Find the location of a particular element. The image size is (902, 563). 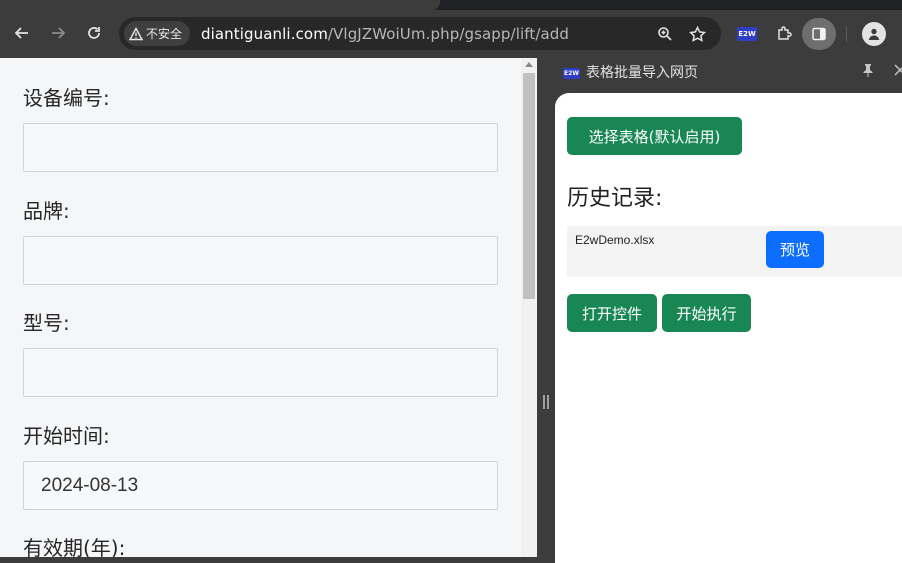

side-panel-toggle-button is located at coordinates (819, 34).